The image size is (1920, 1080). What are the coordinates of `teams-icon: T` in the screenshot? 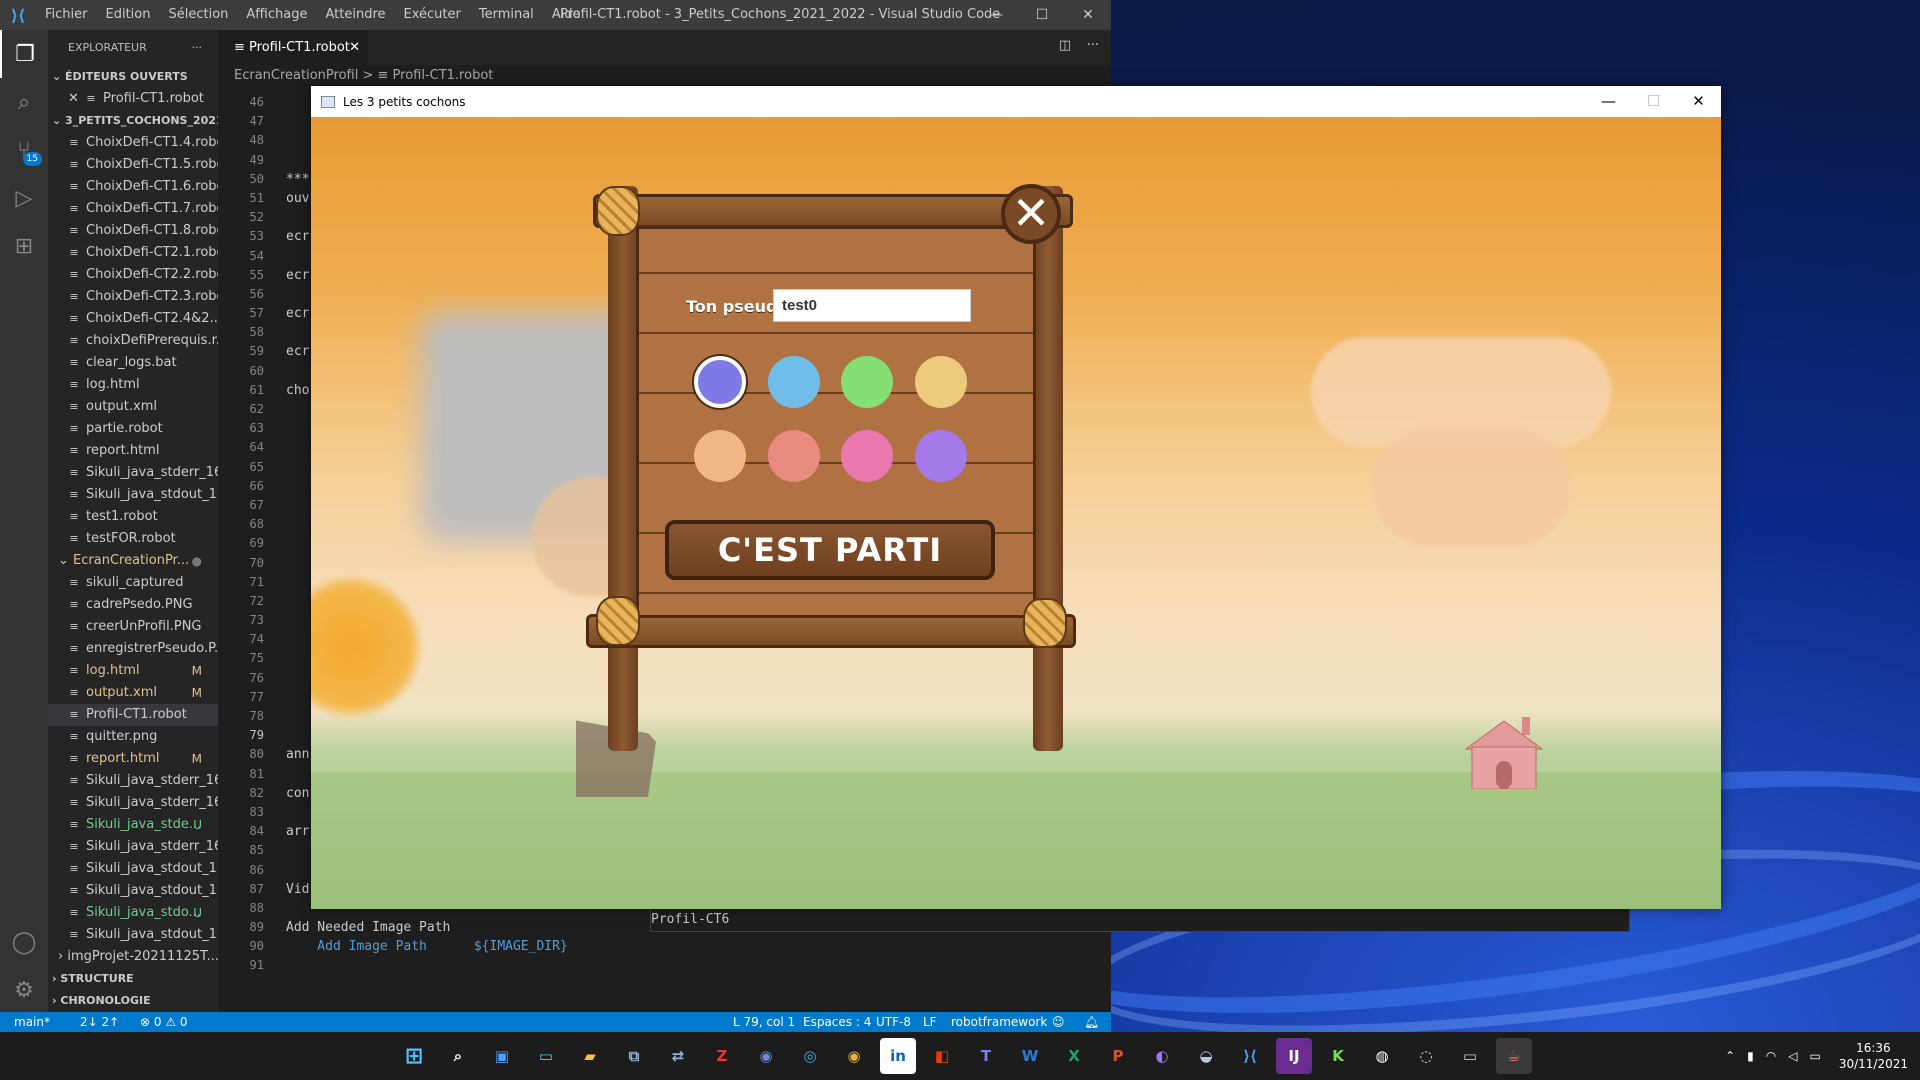 It's located at (986, 1056).